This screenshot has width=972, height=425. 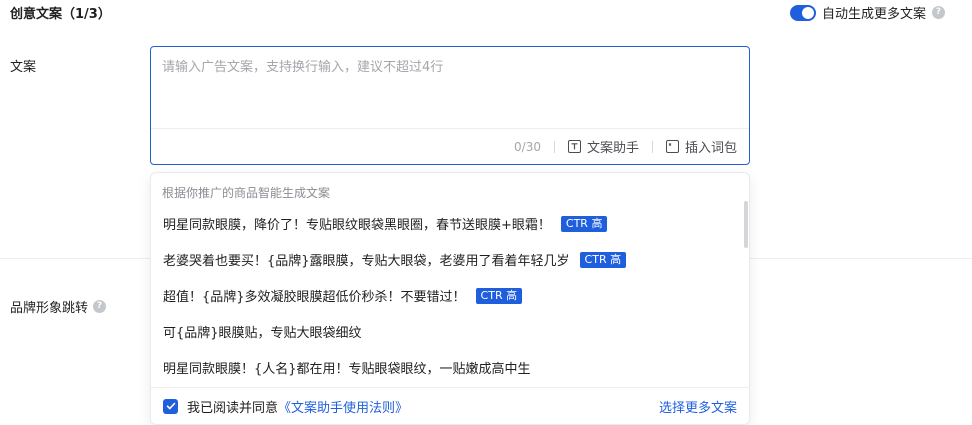 What do you see at coordinates (246, 193) in the screenshot?
I see `dropdown-hint: 根据你推广的商品智能生成文案` at bounding box center [246, 193].